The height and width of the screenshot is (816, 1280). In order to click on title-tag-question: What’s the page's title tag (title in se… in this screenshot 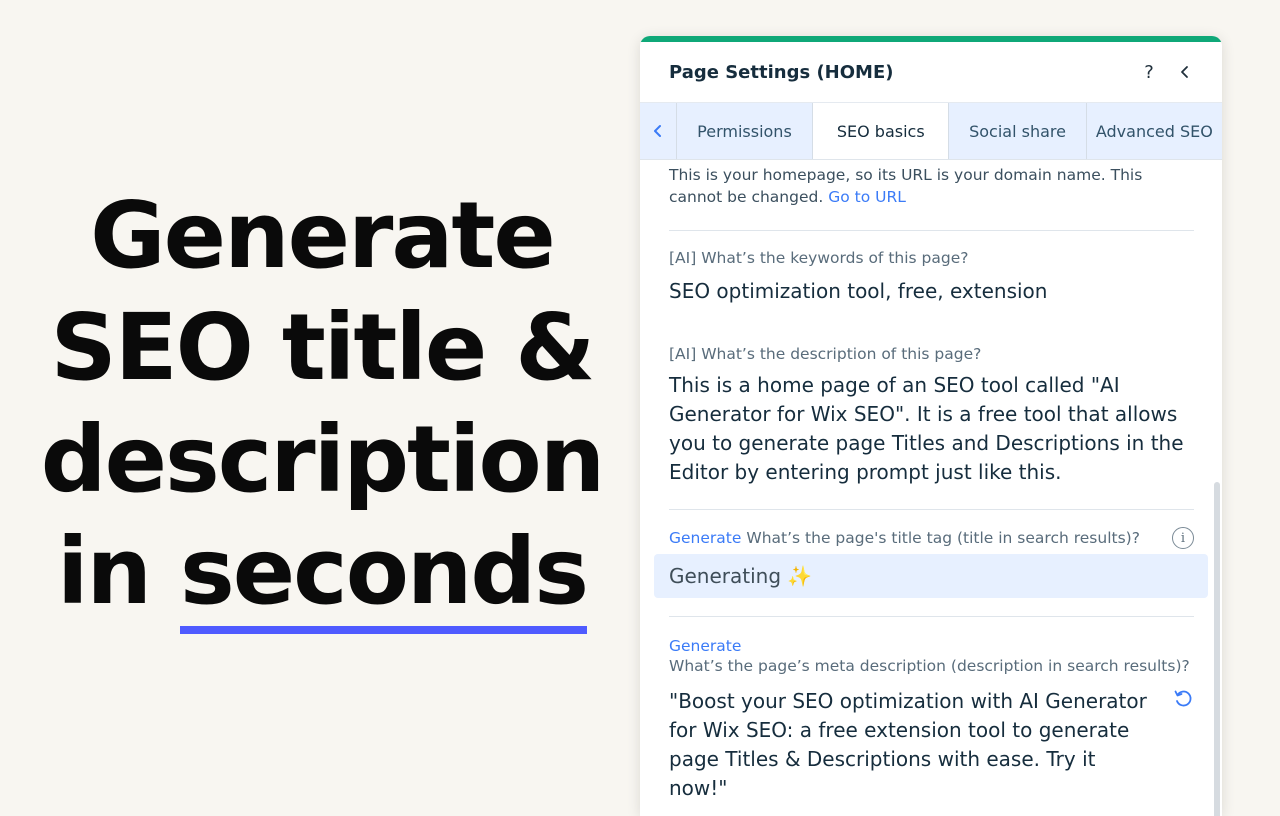, I will do `click(943, 538)`.